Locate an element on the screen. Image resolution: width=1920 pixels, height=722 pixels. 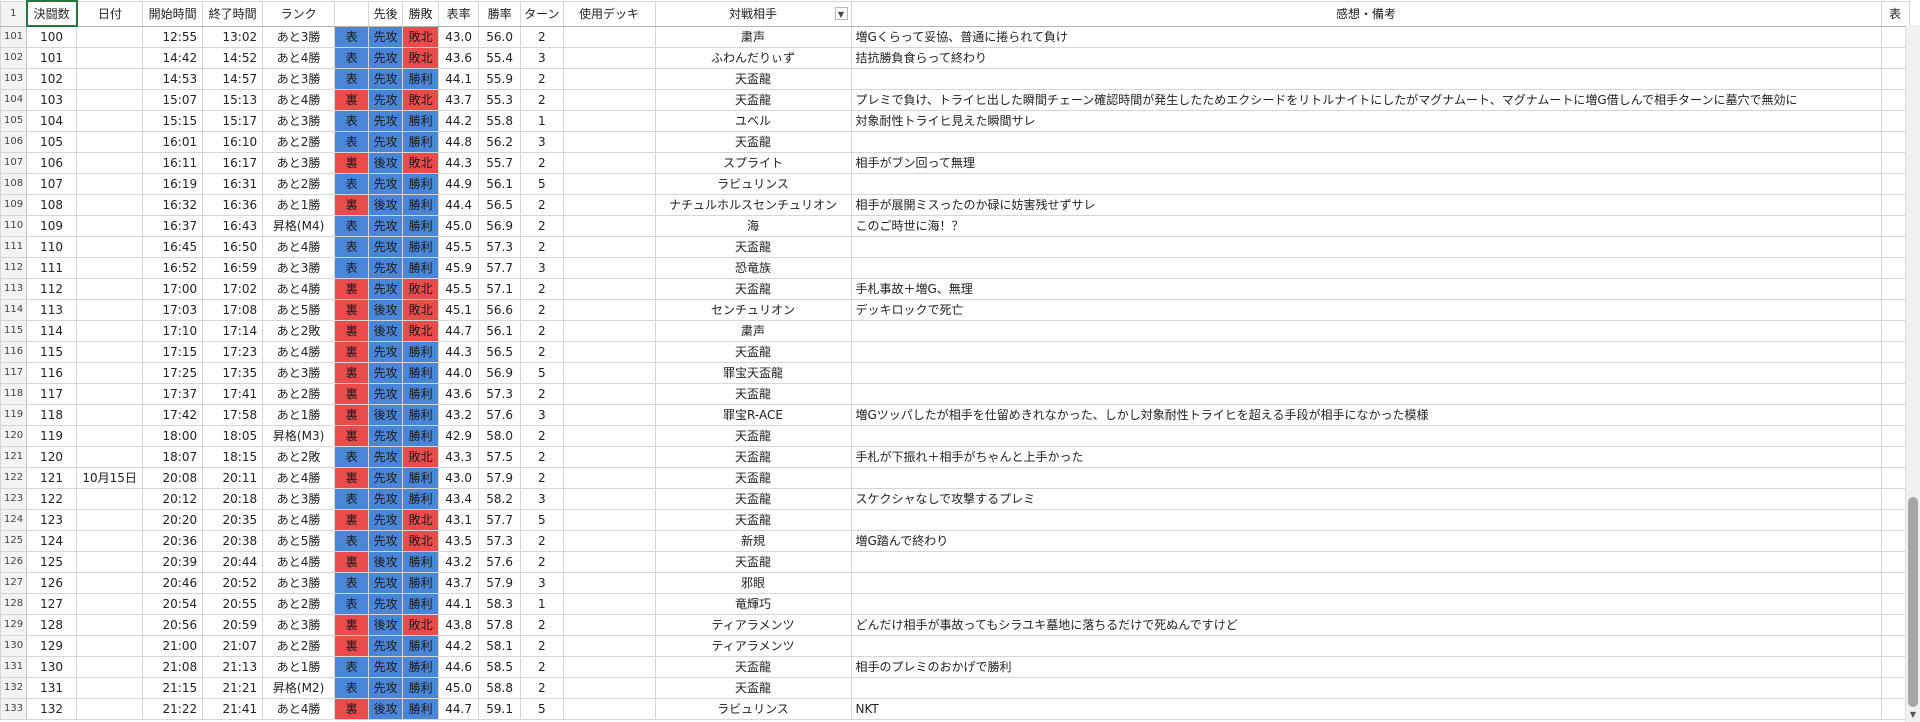
cell-win-rate: 56.5 is located at coordinates (500, 205).